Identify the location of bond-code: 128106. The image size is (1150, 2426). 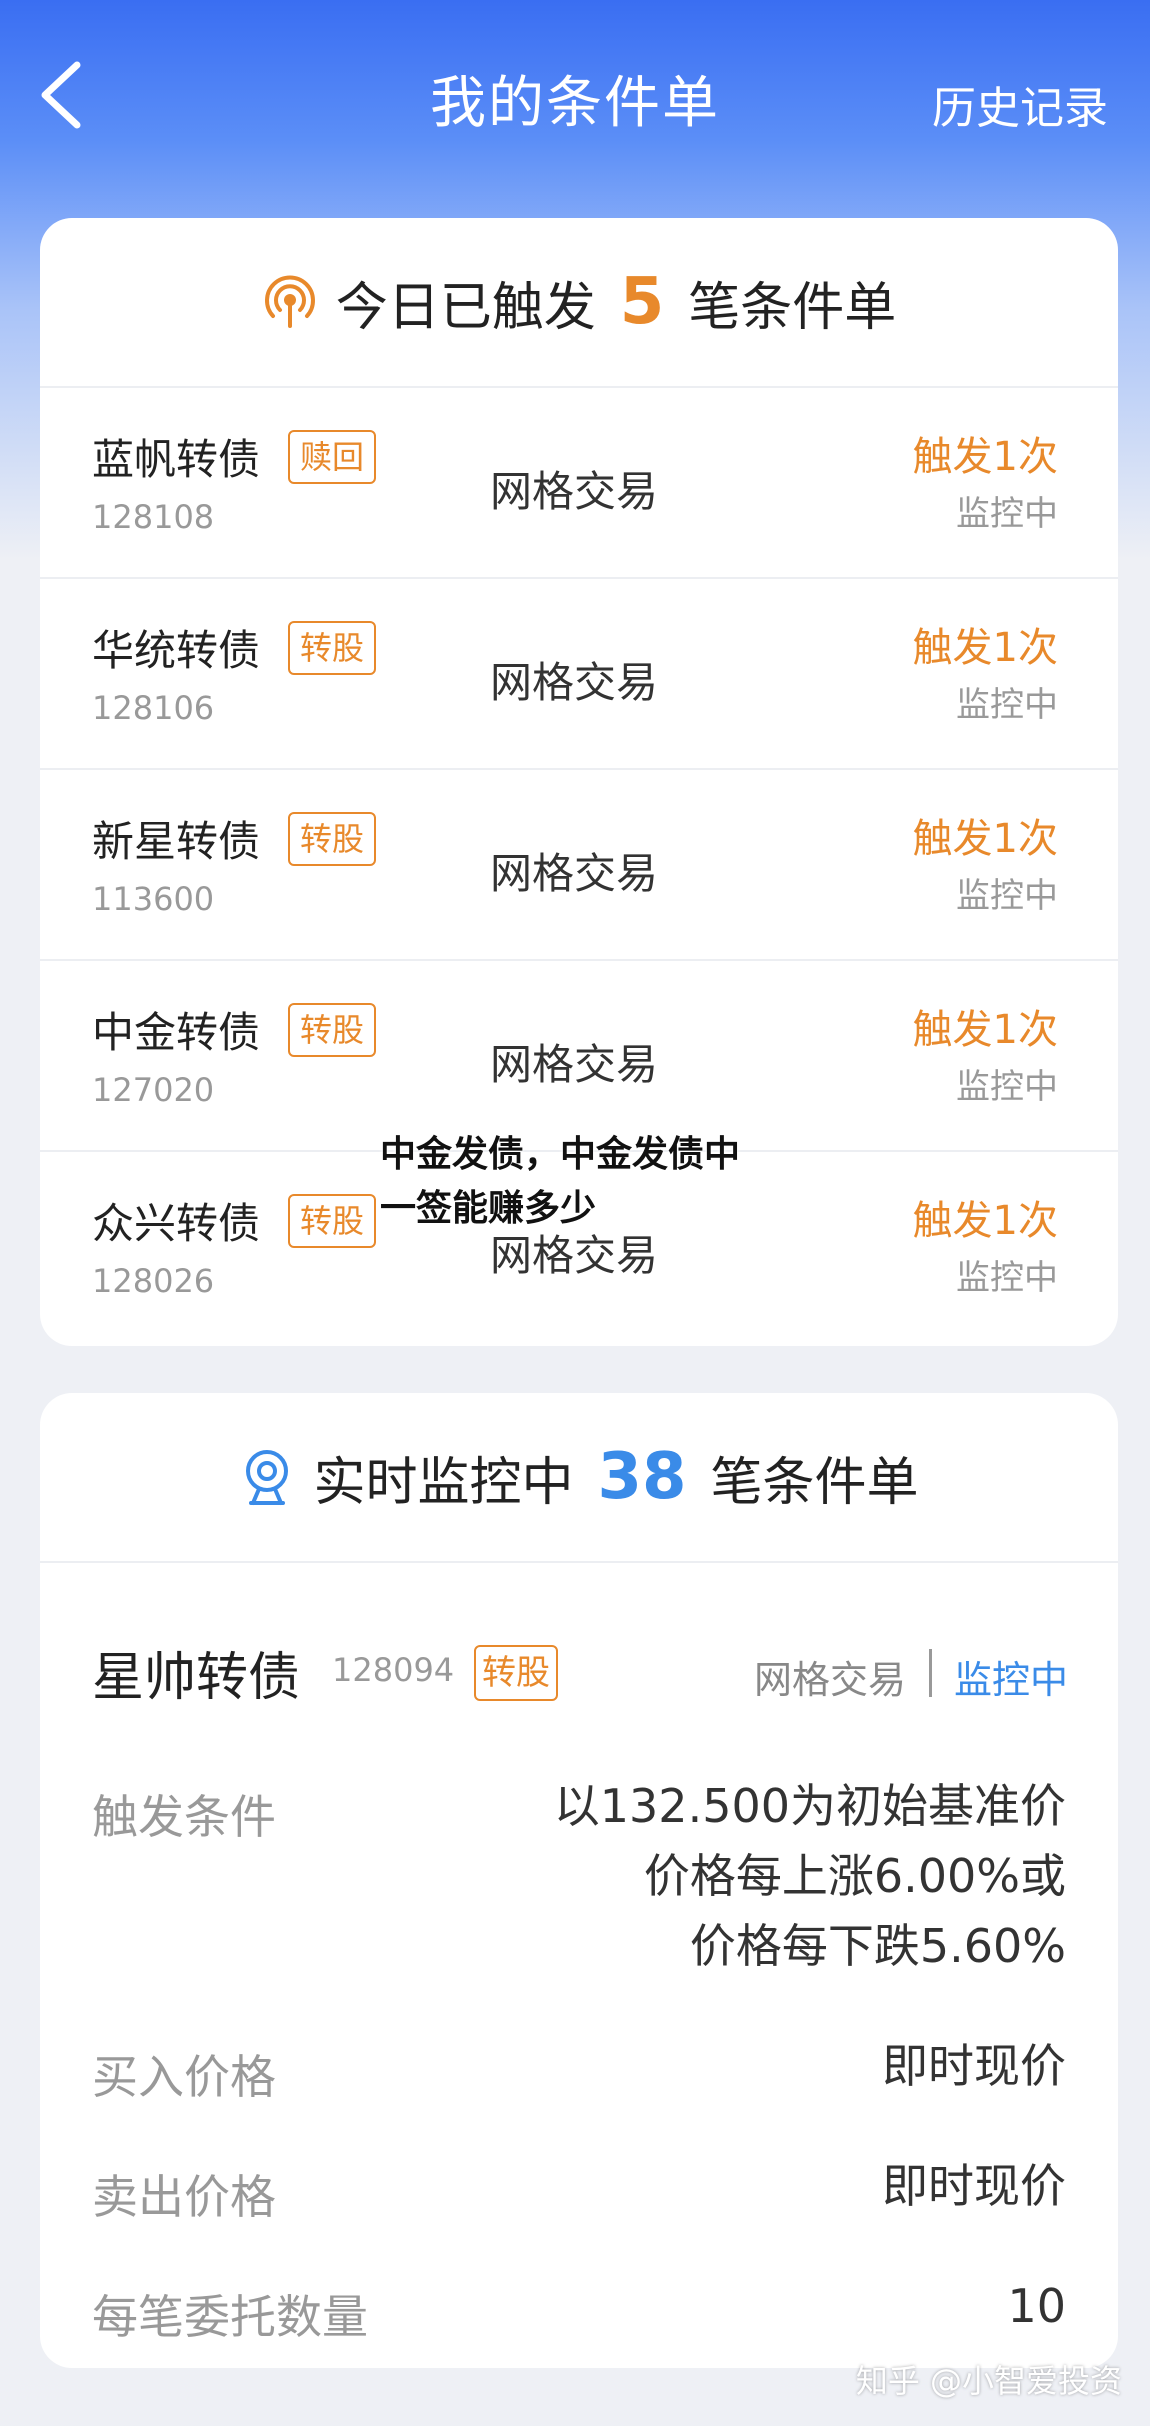
(153, 708).